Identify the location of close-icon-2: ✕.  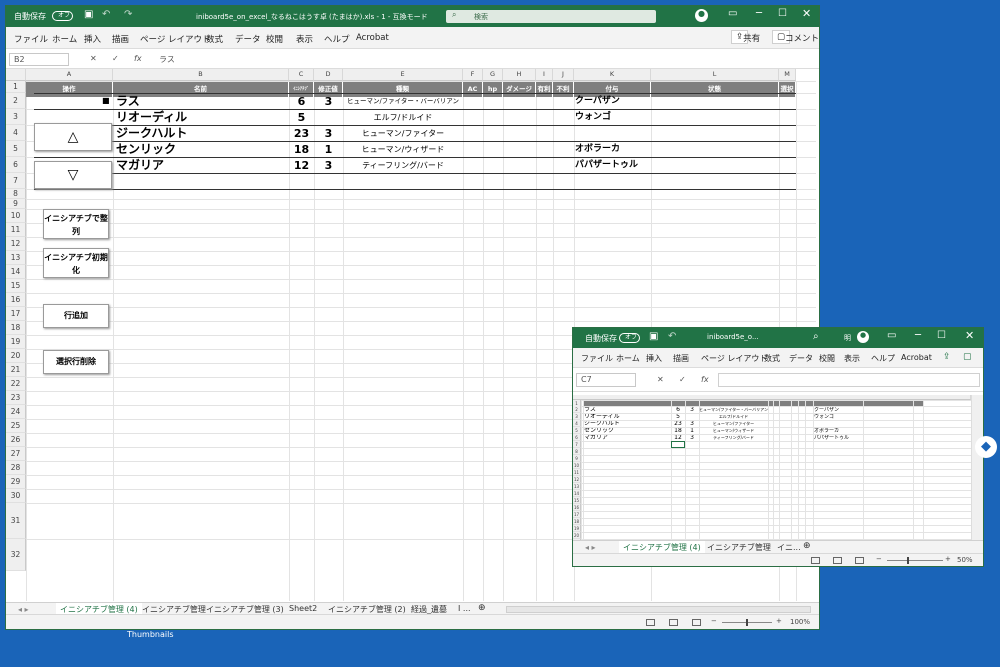
(969, 335).